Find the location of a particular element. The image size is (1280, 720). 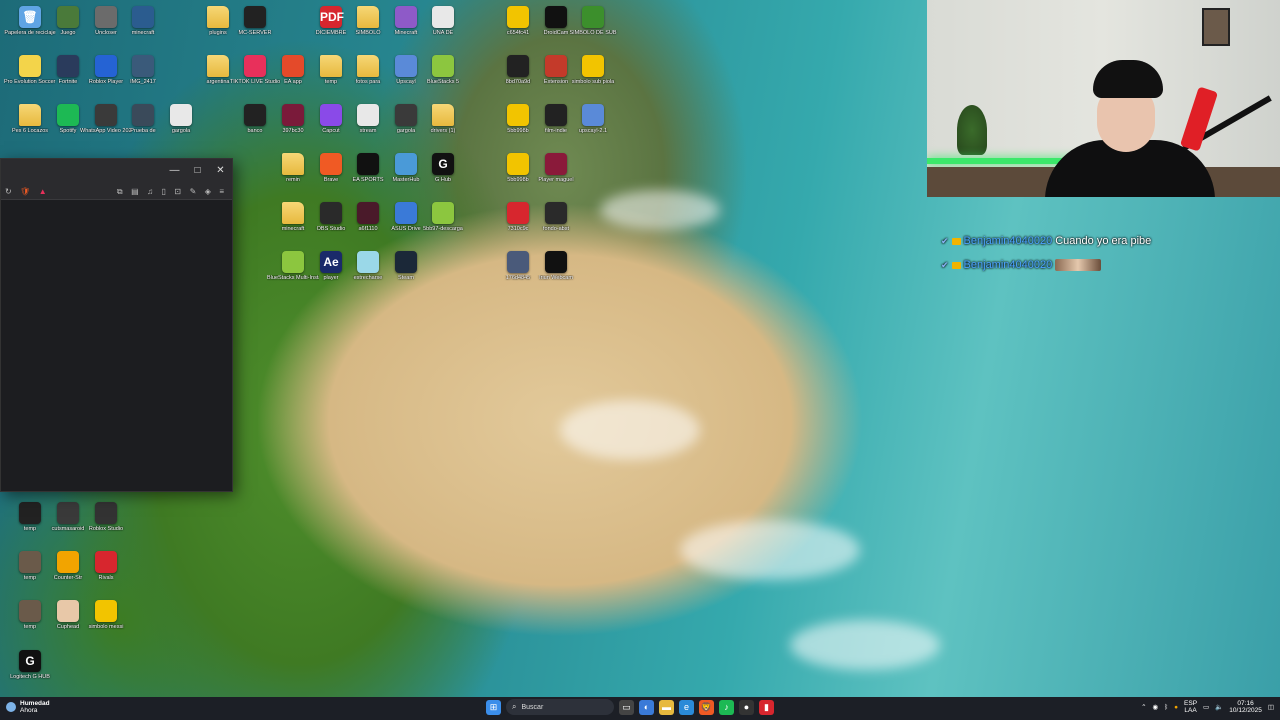

panel-icon: ▯ is located at coordinates (164, 191).